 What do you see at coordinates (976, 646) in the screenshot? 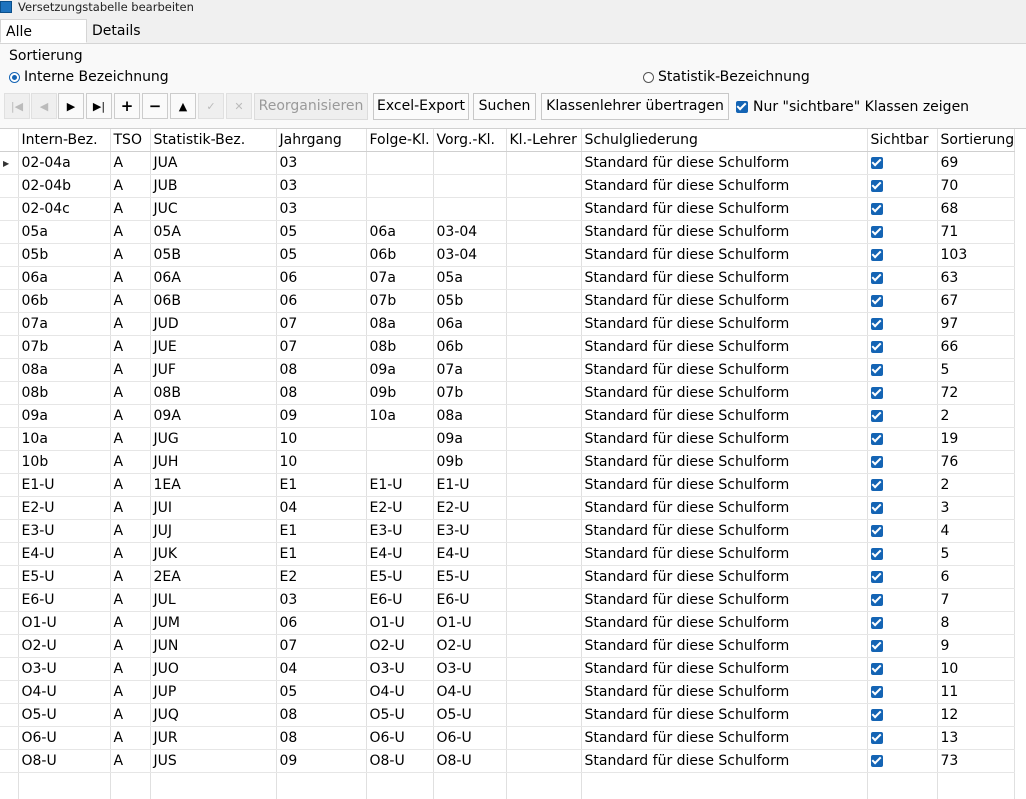
I see `cell-sortierung: 9` at bounding box center [976, 646].